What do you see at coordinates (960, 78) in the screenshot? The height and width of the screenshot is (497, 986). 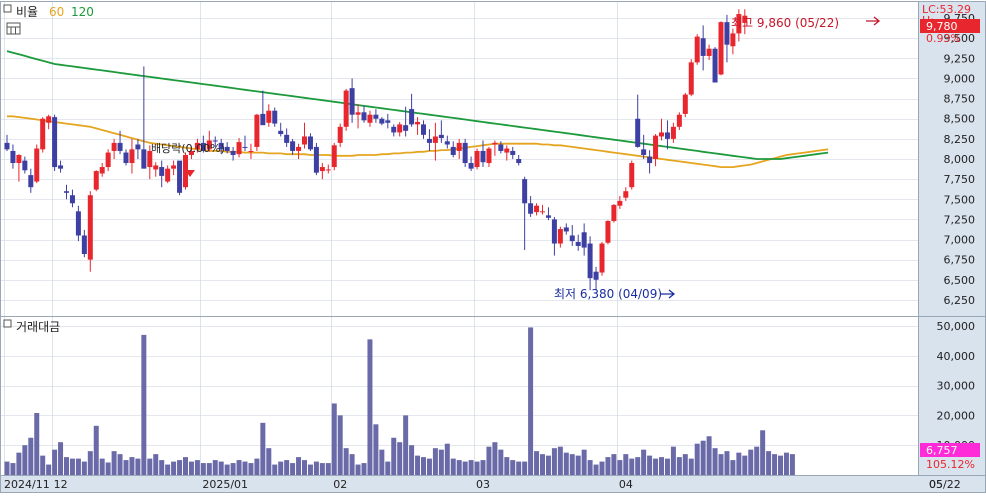 I see `price-tick-label: 9,000` at bounding box center [960, 78].